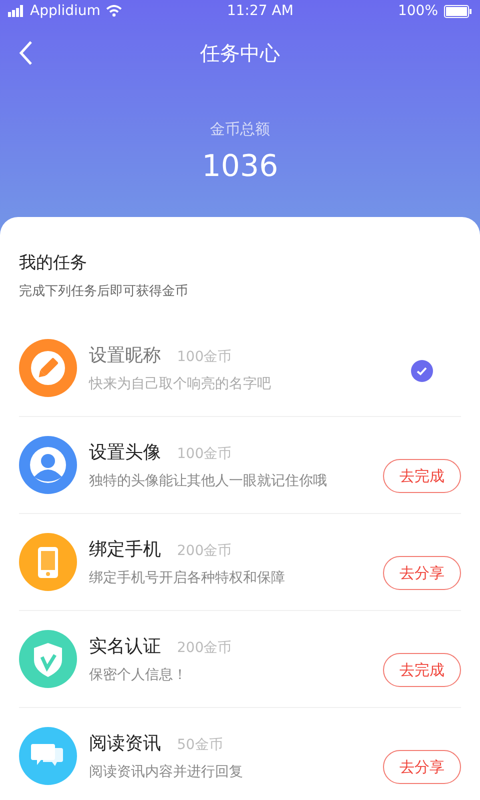 This screenshot has height=800, width=480. What do you see at coordinates (48, 368) in the screenshot?
I see `pencil-icon` at bounding box center [48, 368].